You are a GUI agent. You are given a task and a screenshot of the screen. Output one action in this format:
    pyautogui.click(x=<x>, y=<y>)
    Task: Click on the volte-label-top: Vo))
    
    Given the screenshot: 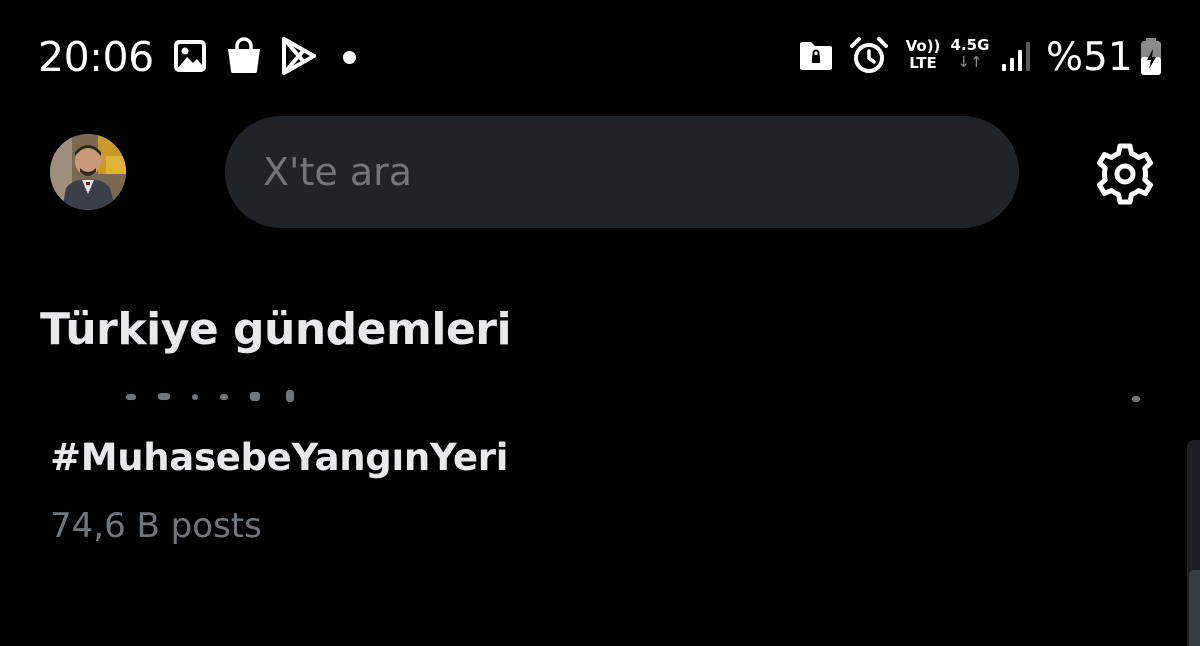 What is the action you would take?
    pyautogui.click(x=923, y=46)
    